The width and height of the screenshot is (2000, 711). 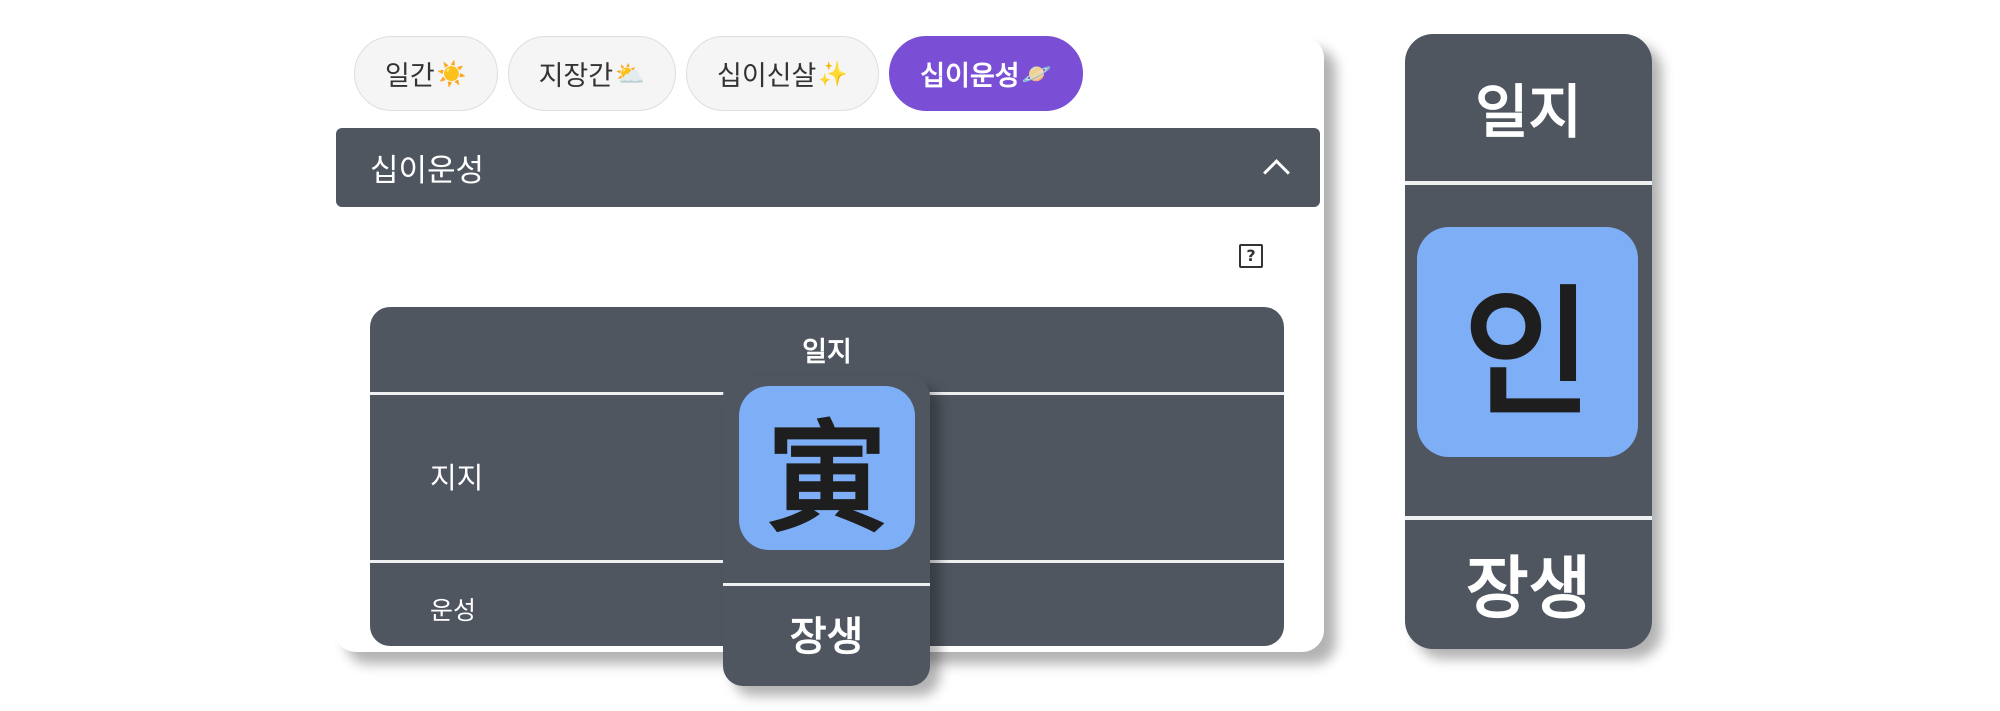 I want to click on tab-bar: 일간 ☀️ 지장간 ⛅ 십이신살 ✨ 십이운성 🪐, so click(x=718, y=74).